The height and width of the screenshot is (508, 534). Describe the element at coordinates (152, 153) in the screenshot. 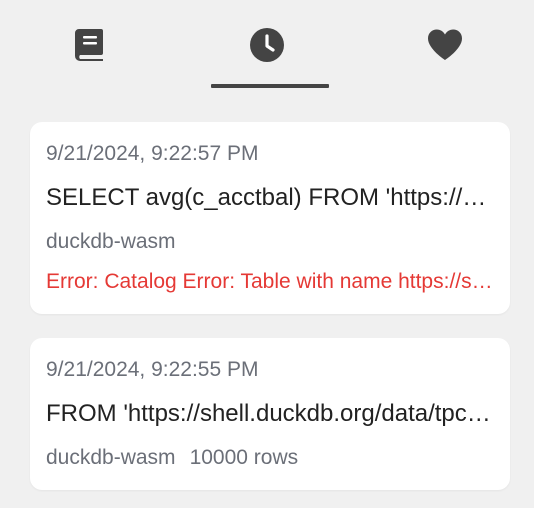

I see `history-timestamp: 9/21/2024, 9:22:57 PM` at that location.